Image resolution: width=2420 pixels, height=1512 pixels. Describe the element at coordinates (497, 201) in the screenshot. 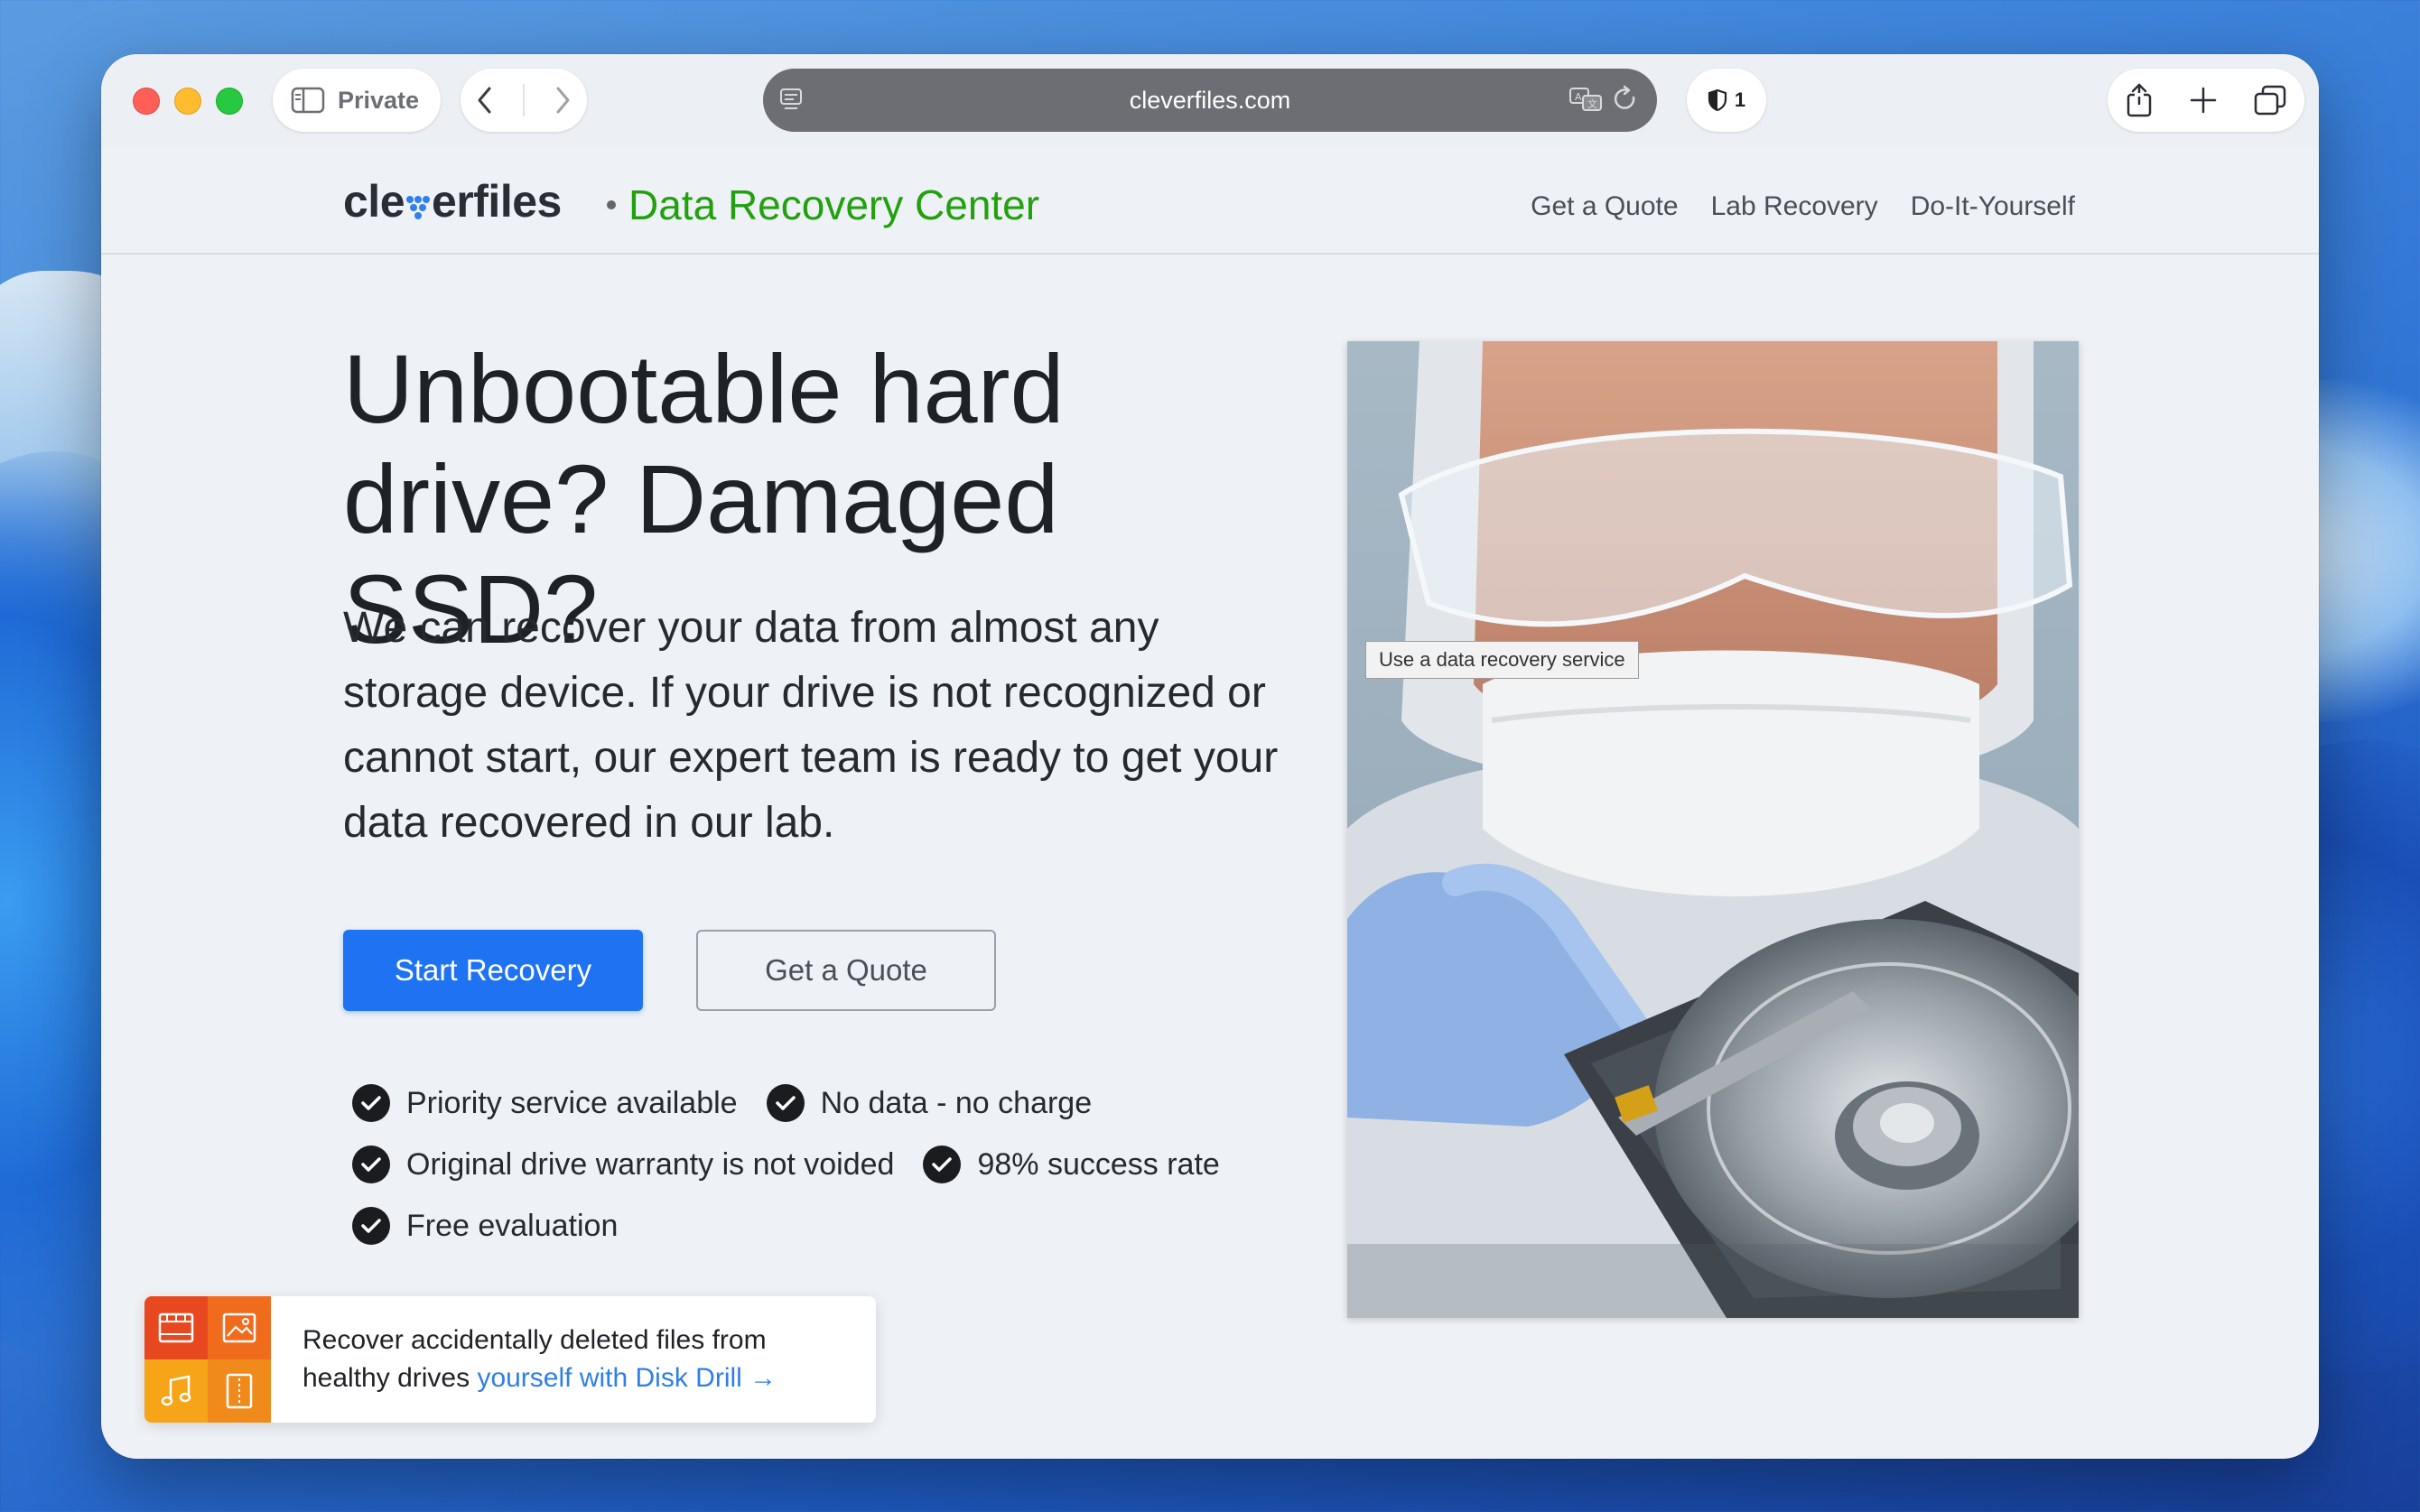

I see `logo-text-suffix: erfiles` at that location.